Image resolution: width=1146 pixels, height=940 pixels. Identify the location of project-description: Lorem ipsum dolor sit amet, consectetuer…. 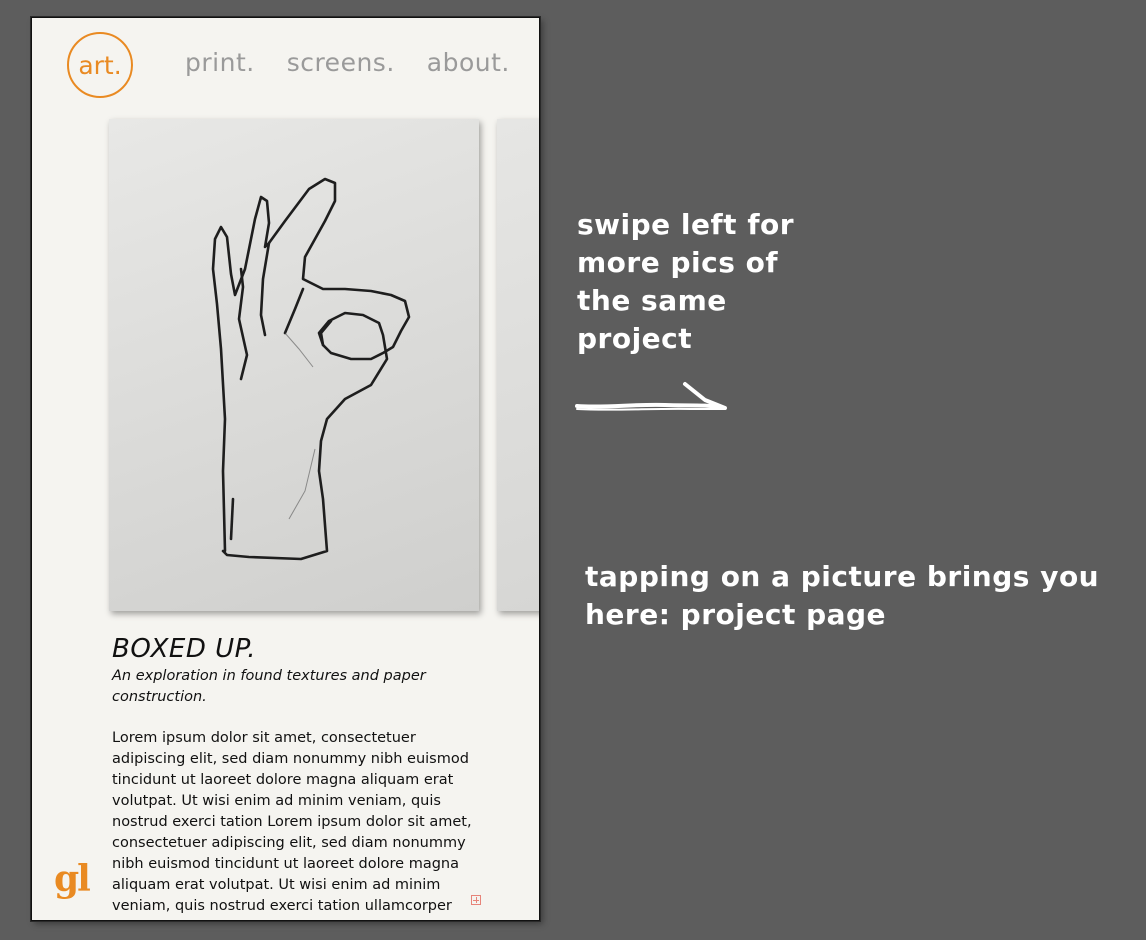
(292, 822).